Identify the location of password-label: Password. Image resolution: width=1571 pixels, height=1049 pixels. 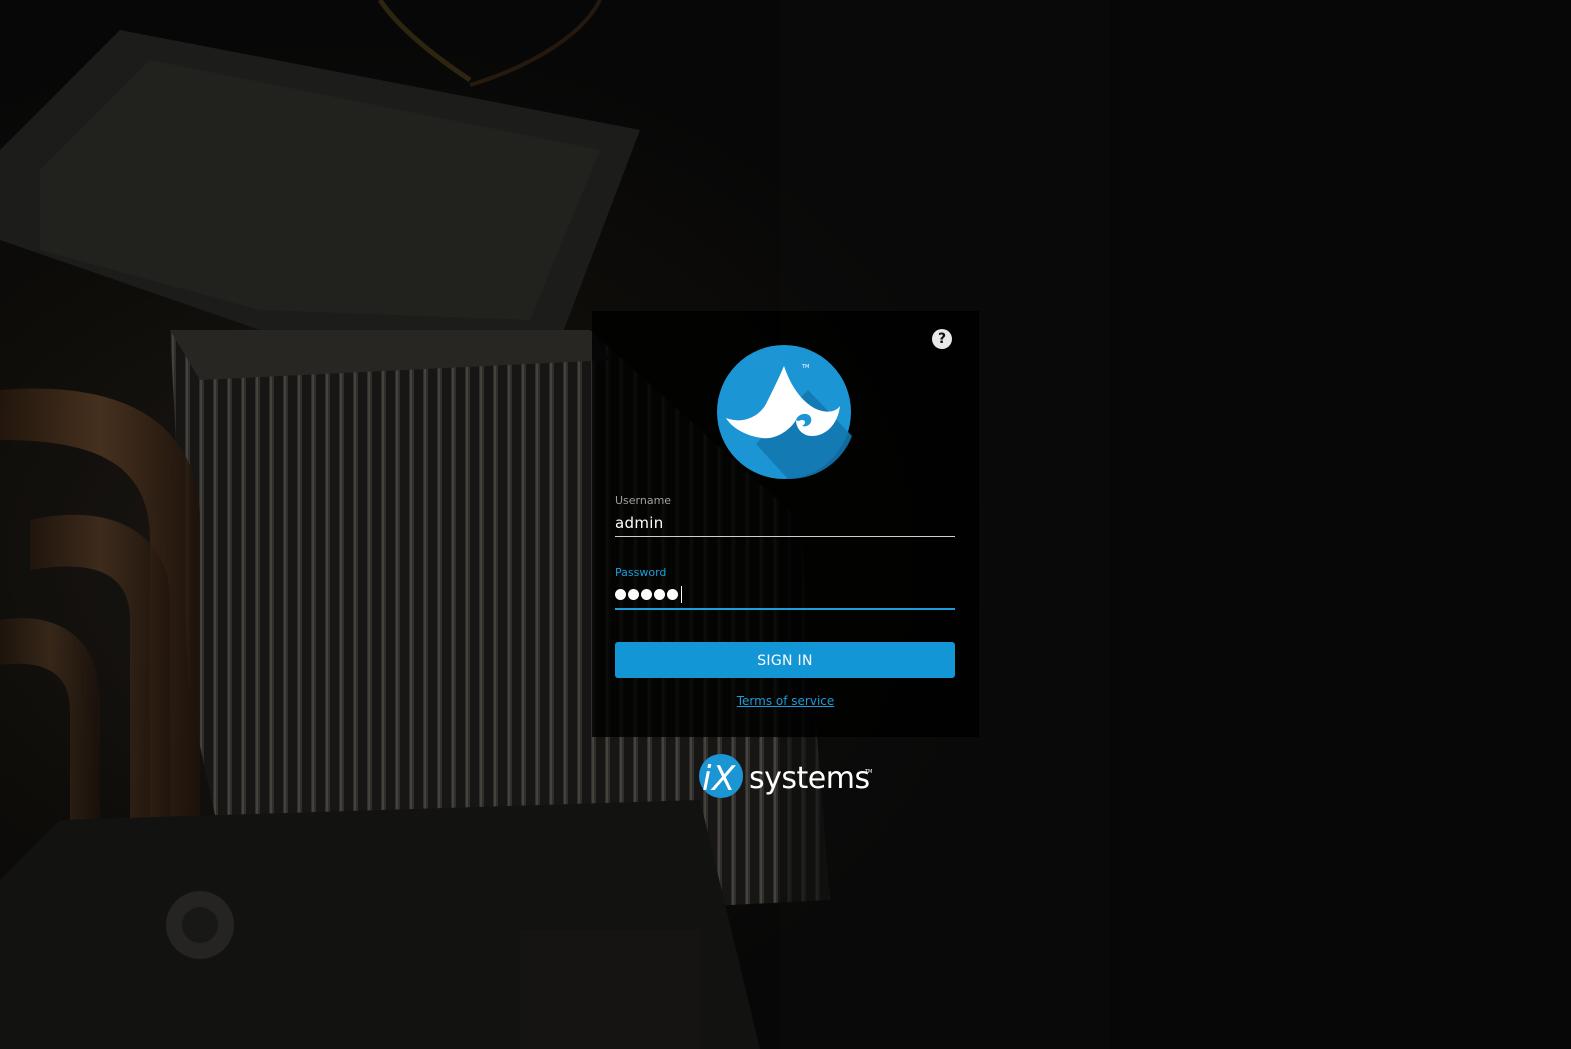
(641, 572).